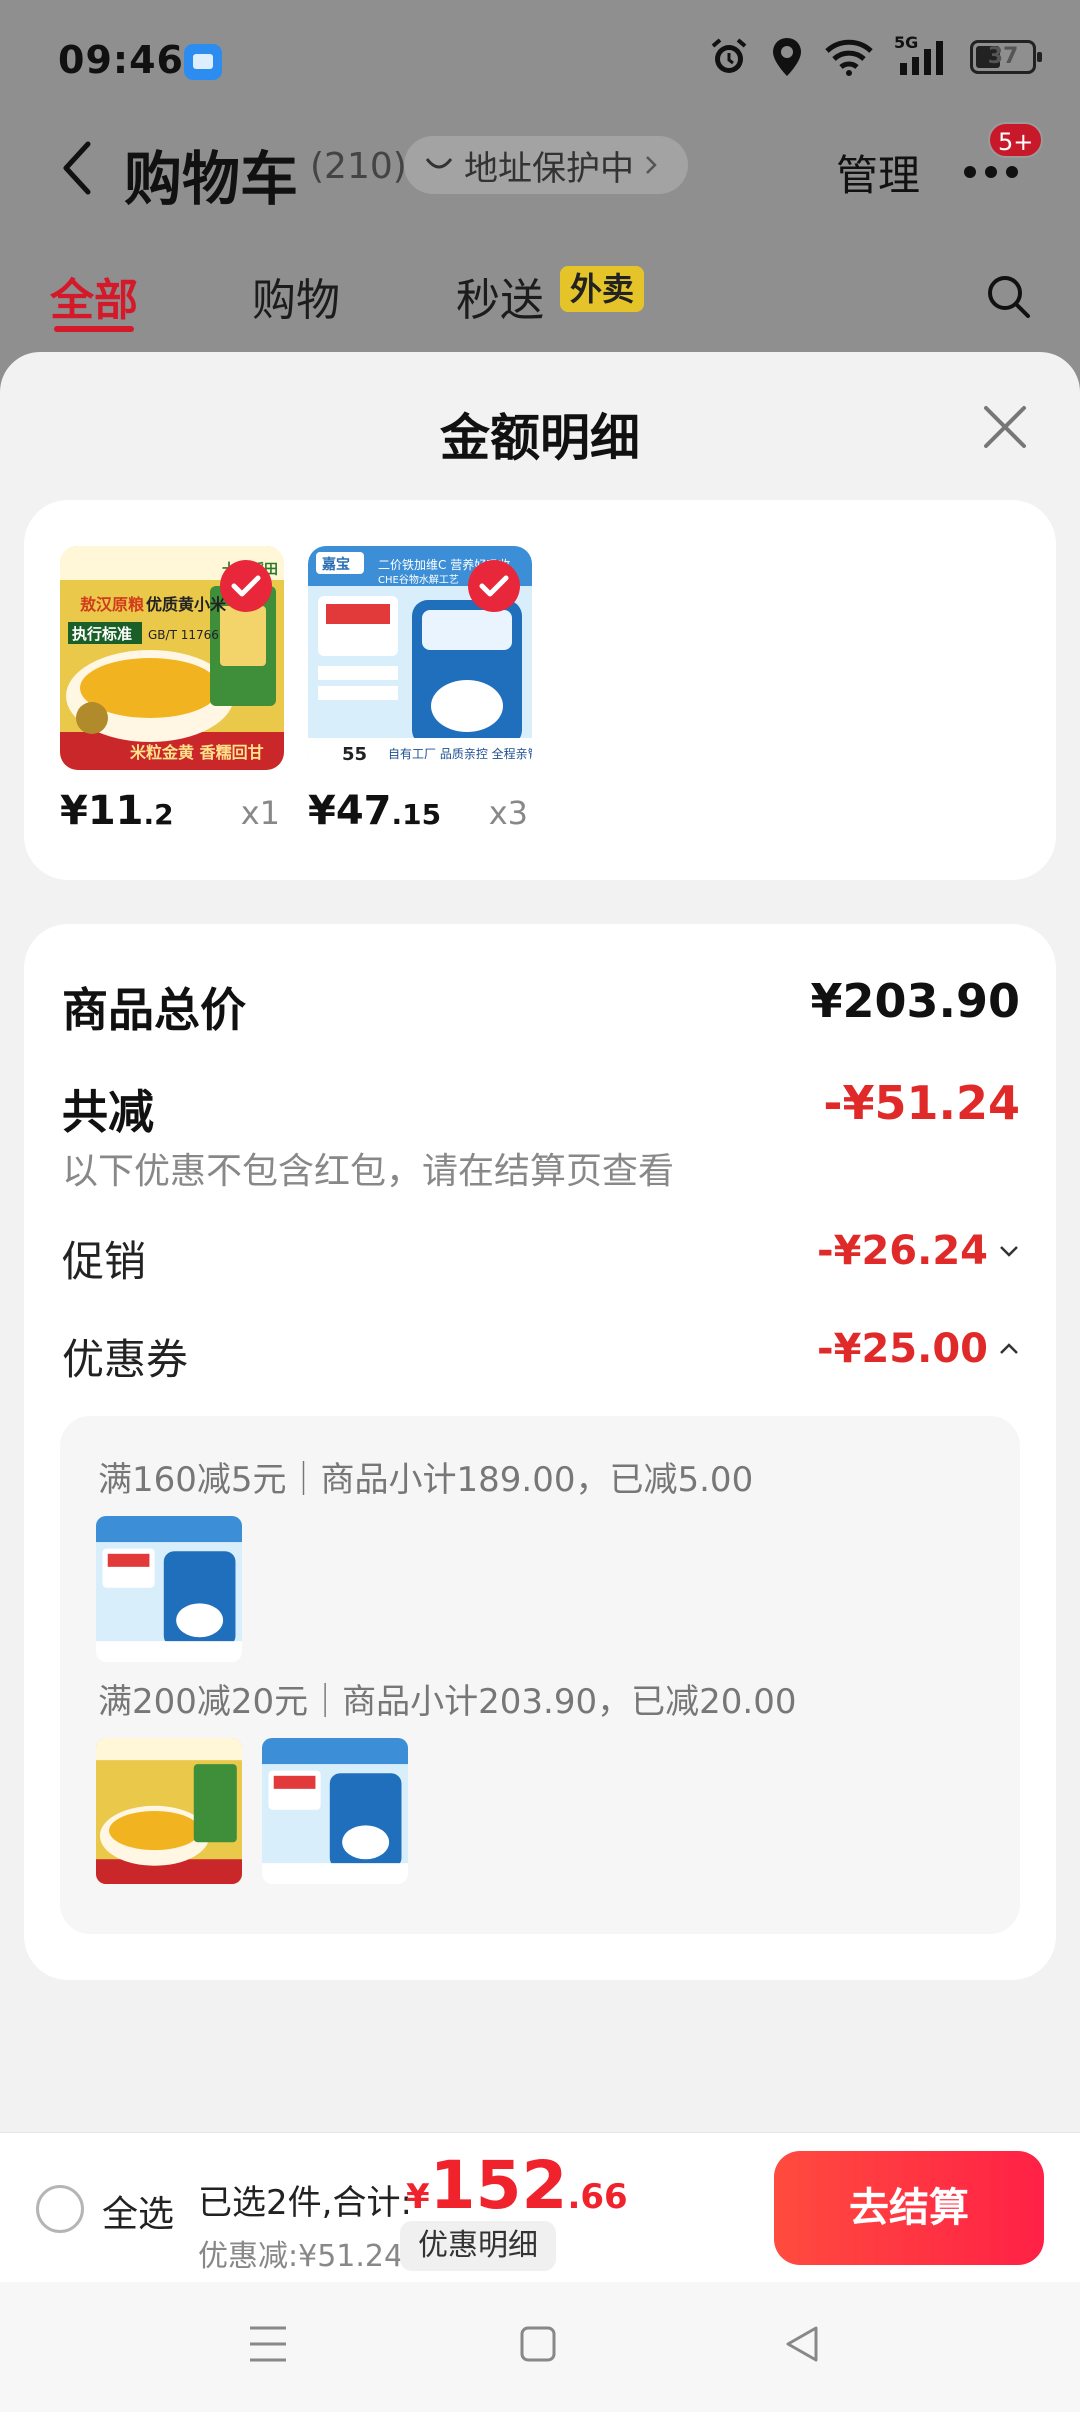 The image size is (1080, 2412). Describe the element at coordinates (121, 60) in the screenshot. I see `status-time: 09:46` at that location.